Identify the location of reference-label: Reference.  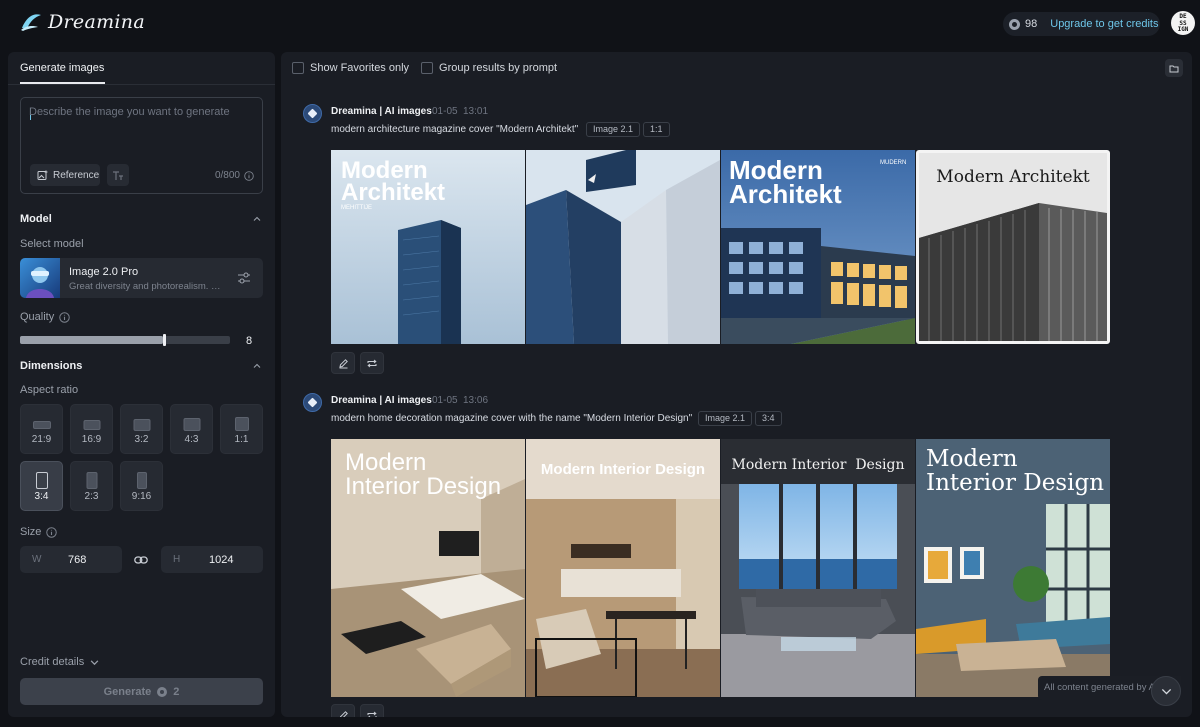
(76, 175).